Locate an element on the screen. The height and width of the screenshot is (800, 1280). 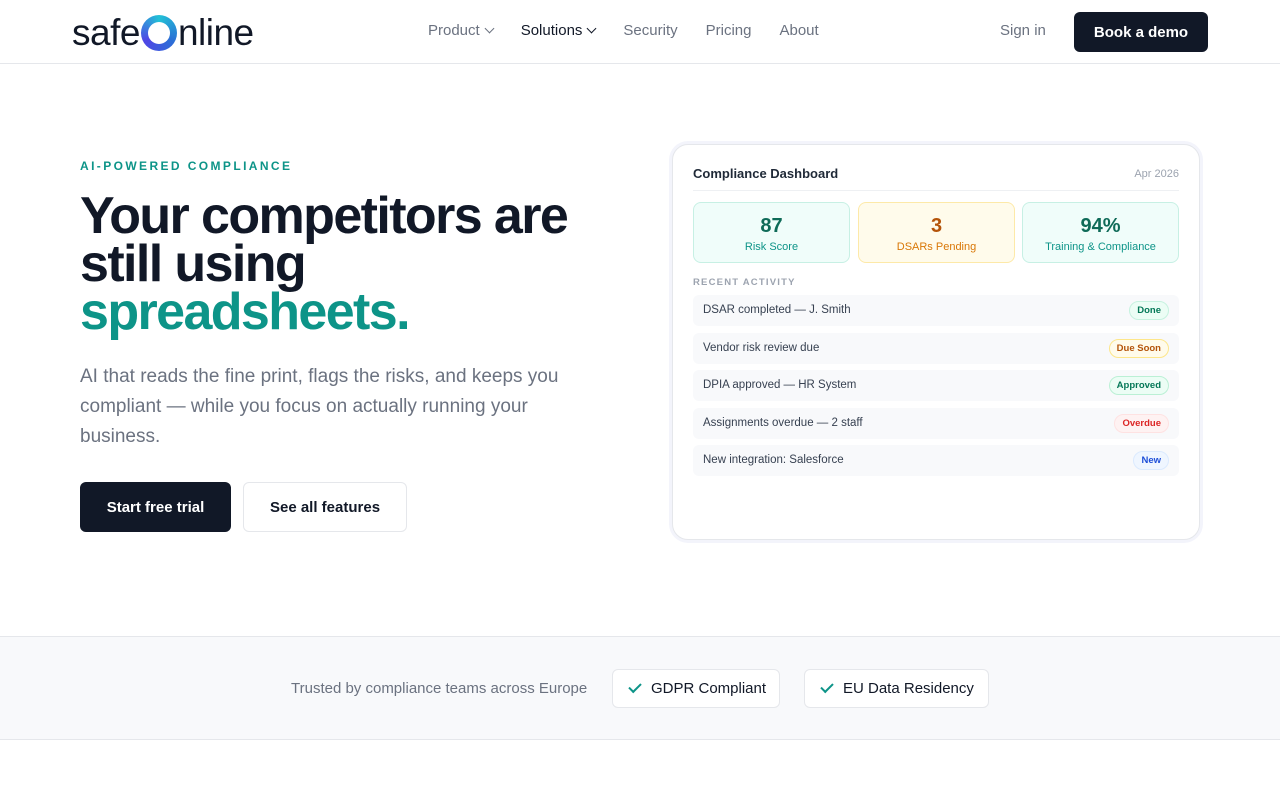
stat-label: Risk Score is located at coordinates (771, 247).